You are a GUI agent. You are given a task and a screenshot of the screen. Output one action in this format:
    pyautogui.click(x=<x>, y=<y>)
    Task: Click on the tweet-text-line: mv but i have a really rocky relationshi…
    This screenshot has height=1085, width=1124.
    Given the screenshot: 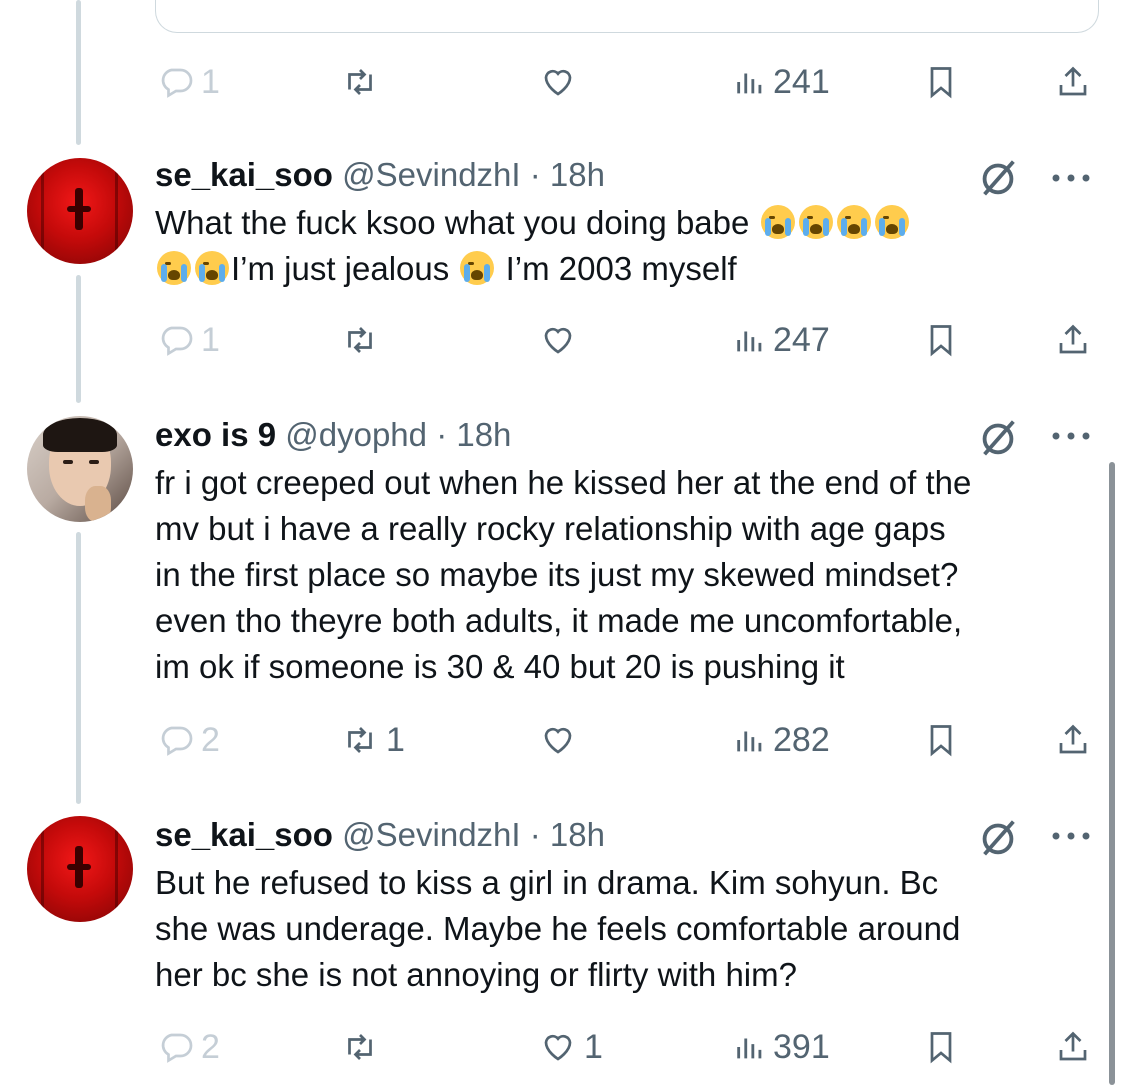 What is the action you would take?
    pyautogui.click(x=550, y=528)
    